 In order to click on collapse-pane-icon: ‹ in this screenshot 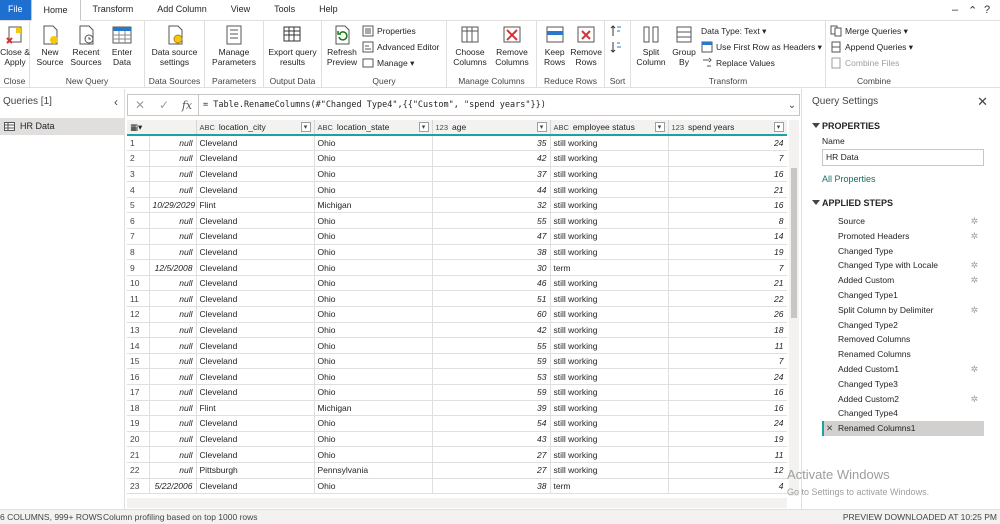, I will do `click(116, 102)`.